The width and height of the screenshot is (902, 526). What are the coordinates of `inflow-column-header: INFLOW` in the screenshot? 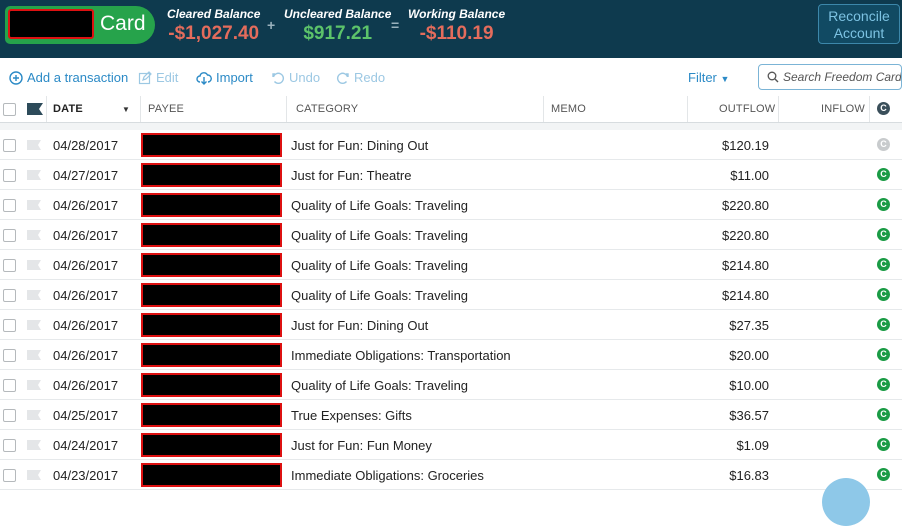 It's located at (843, 109).